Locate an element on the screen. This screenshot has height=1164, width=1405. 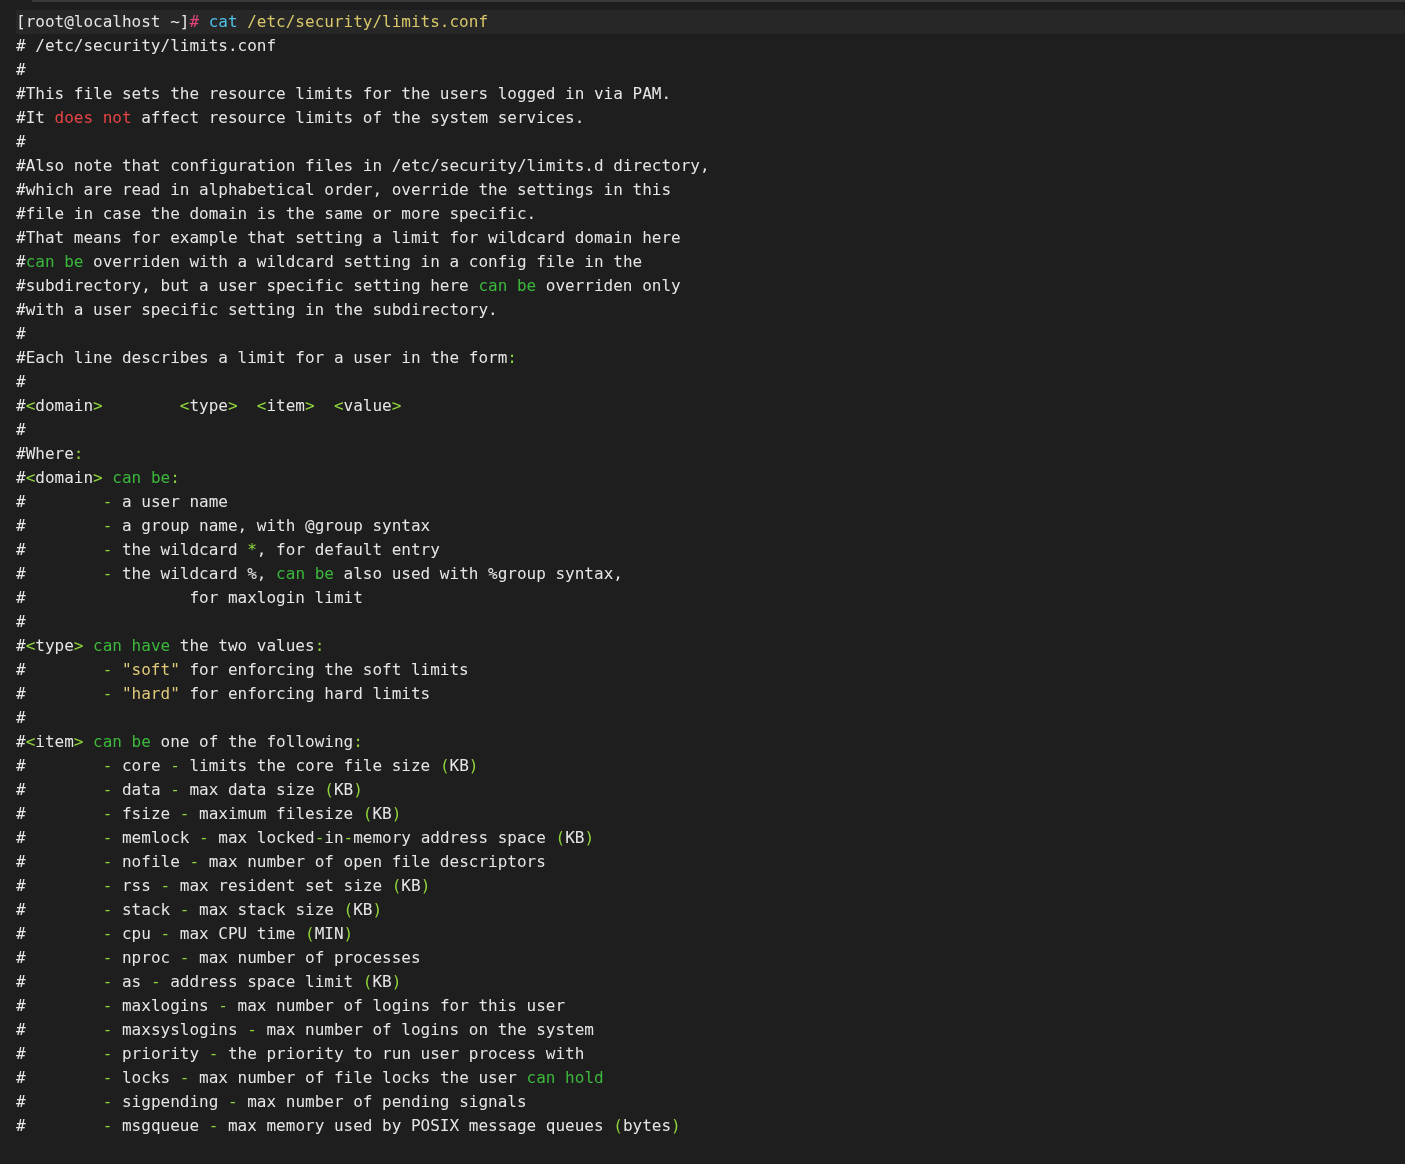
terminal-line: # - the wildcard %, can be also used with %group syntax, is located at coordinates (319, 574).